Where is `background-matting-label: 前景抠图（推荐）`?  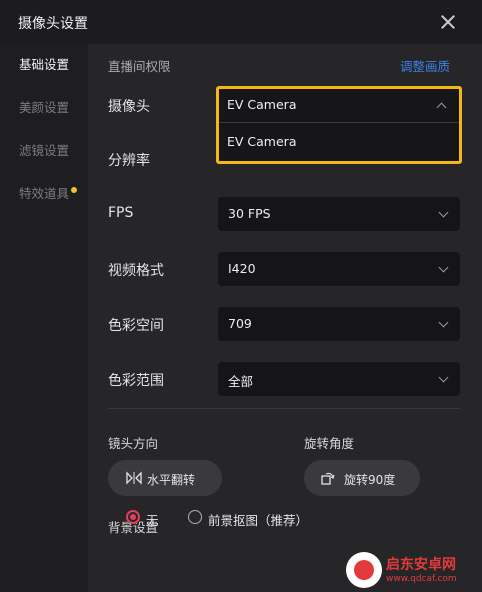
background-matting-label: 前景抠图（推荐） is located at coordinates (258, 520).